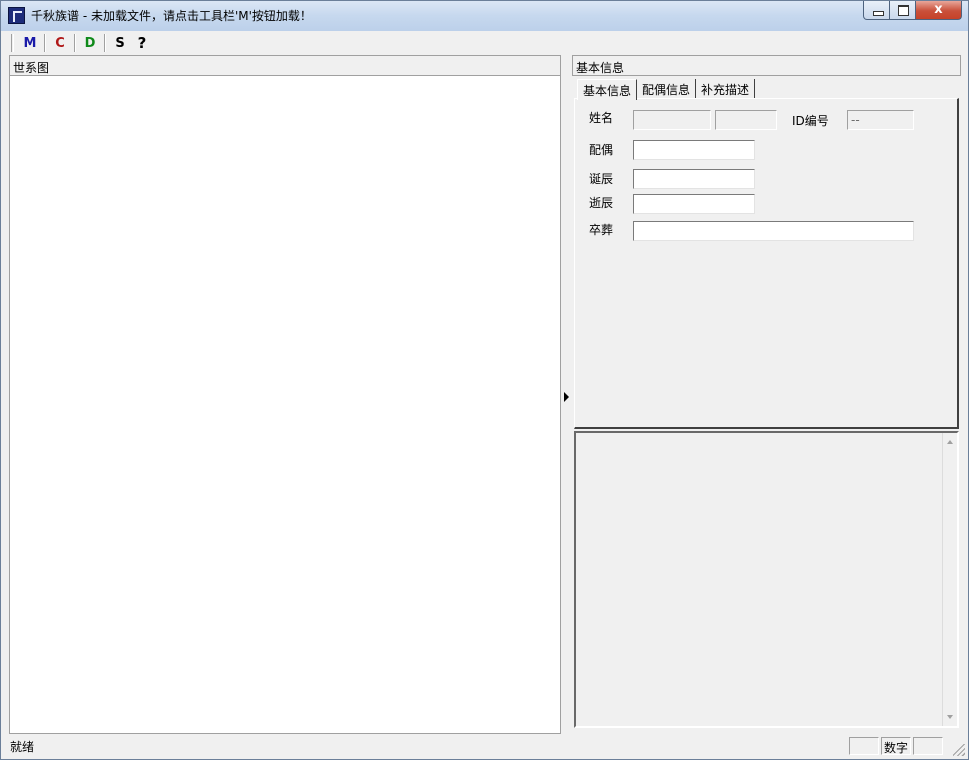  I want to click on status-message: 就绪, so click(22, 747).